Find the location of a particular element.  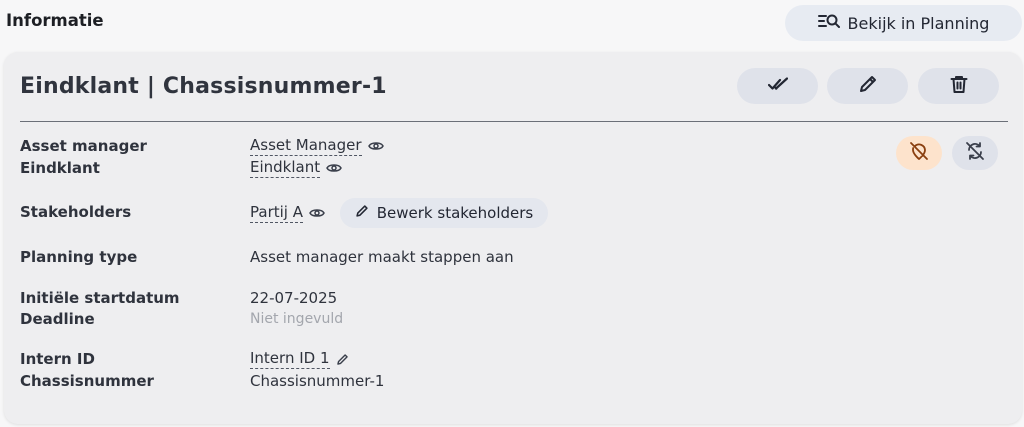

delete-button is located at coordinates (958, 86).